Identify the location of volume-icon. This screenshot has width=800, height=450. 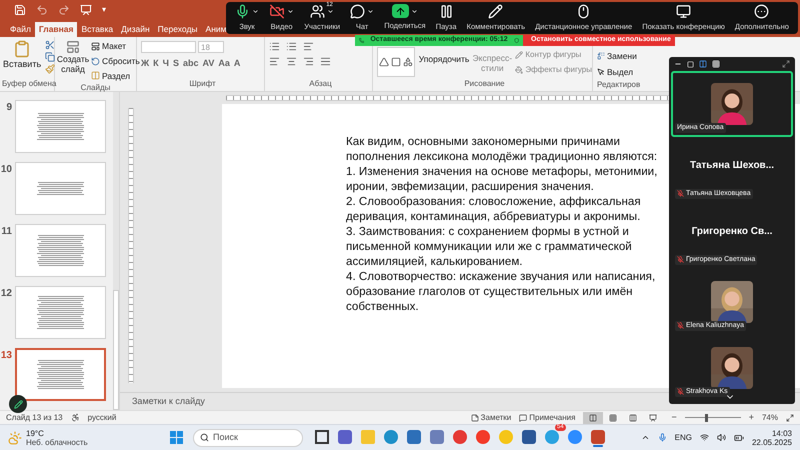
(721, 437).